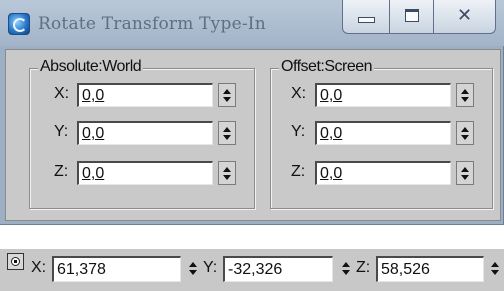  I want to click on offset-z-input: 0,0, so click(383, 173).